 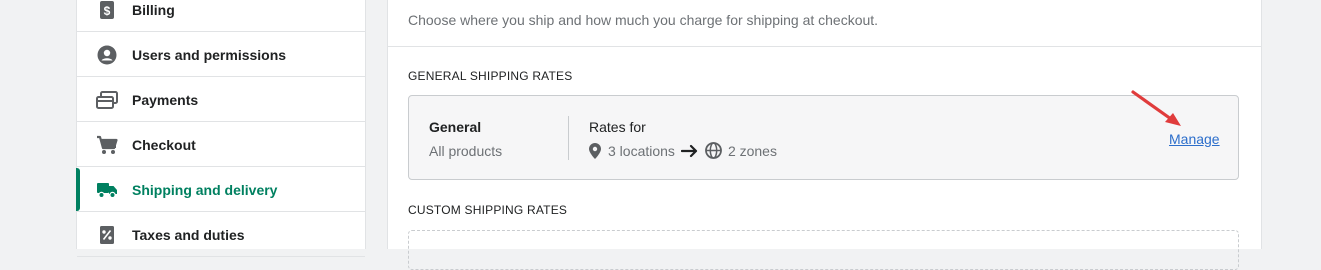 What do you see at coordinates (107, 100) in the screenshot?
I see `payment-card-icon` at bounding box center [107, 100].